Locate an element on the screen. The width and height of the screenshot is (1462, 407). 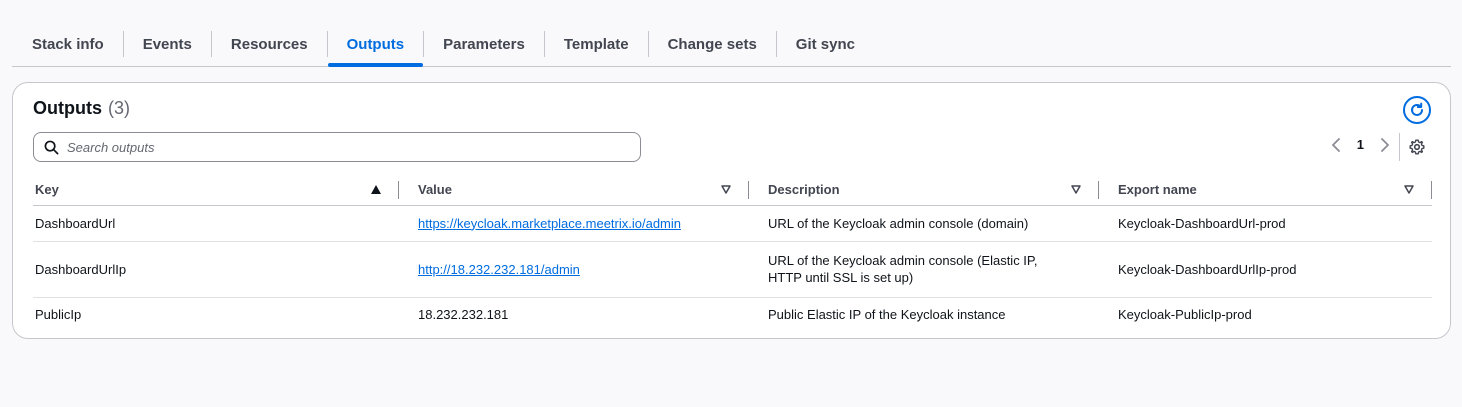
refresh-button is located at coordinates (1417, 110).